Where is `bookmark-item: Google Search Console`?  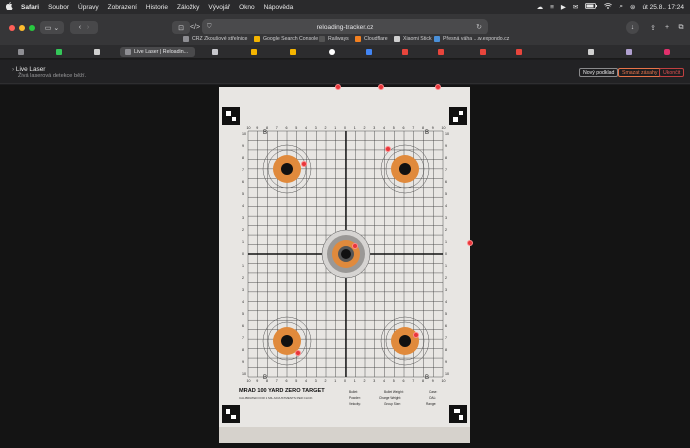
bookmark-item: Google Search Console is located at coordinates (286, 39).